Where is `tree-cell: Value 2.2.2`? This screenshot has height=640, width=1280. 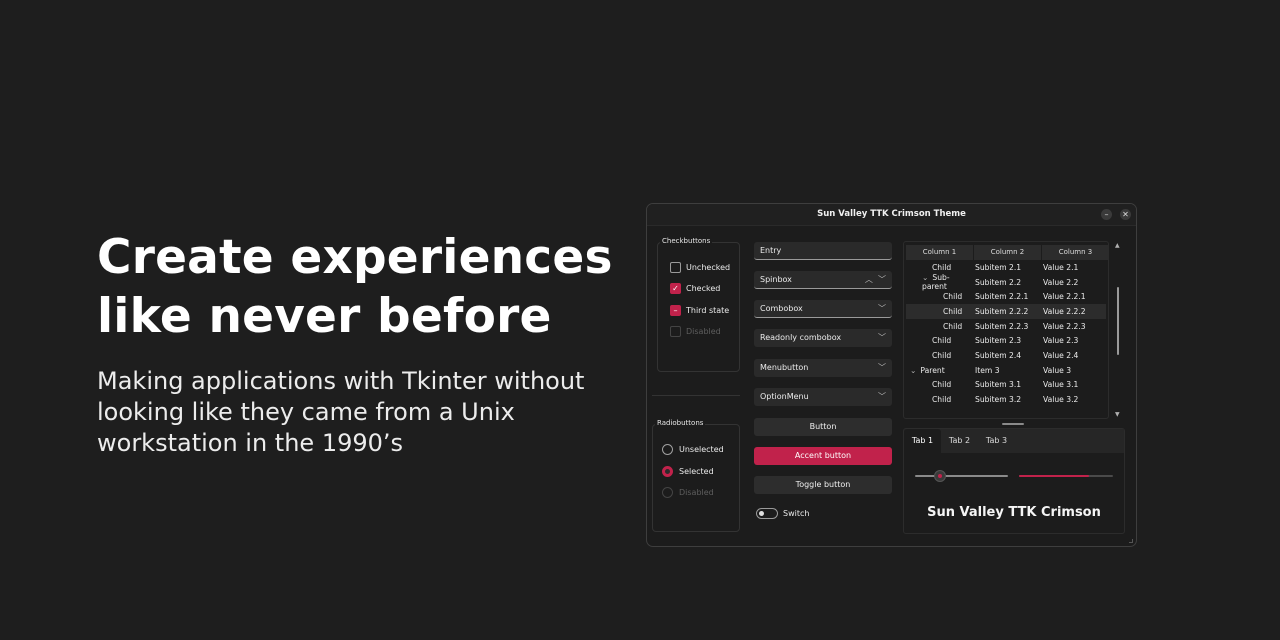 tree-cell: Value 2.2.2 is located at coordinates (1064, 311).